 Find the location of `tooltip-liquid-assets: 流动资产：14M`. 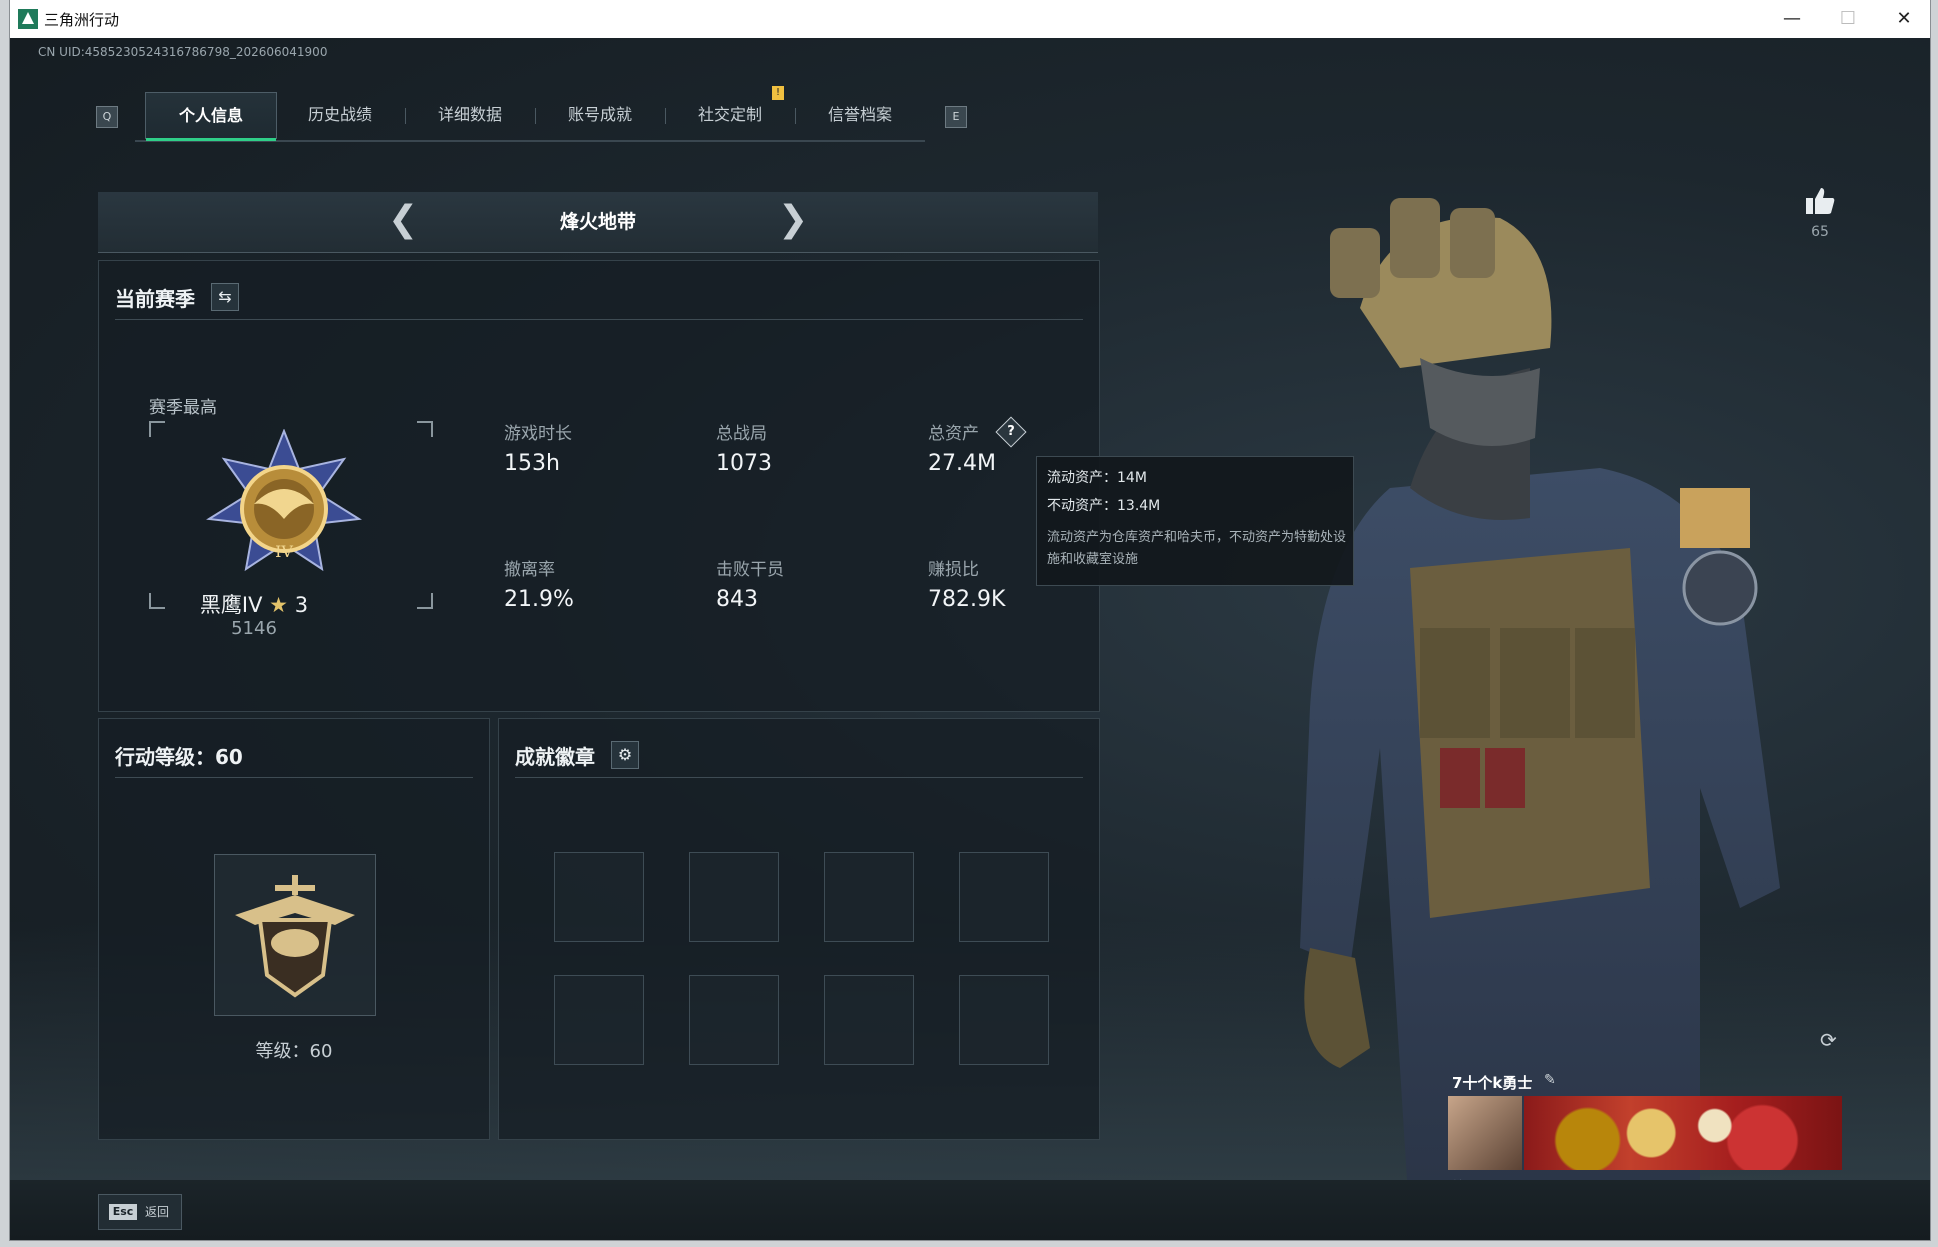

tooltip-liquid-assets: 流动资产：14M is located at coordinates (1097, 478).